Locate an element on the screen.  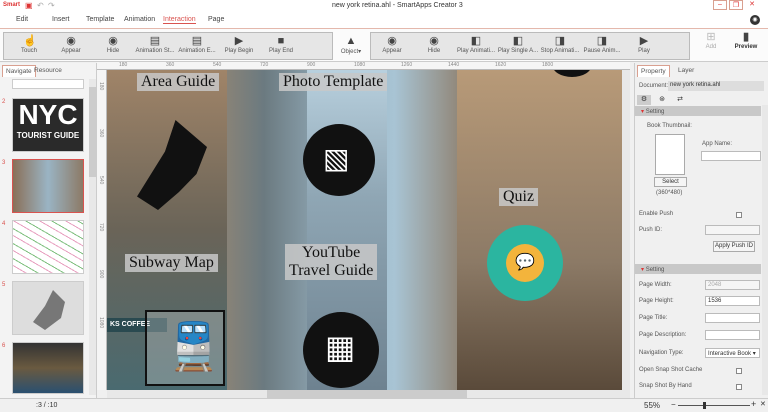
page-width-label: Page Width: is located at coordinates (655, 285).